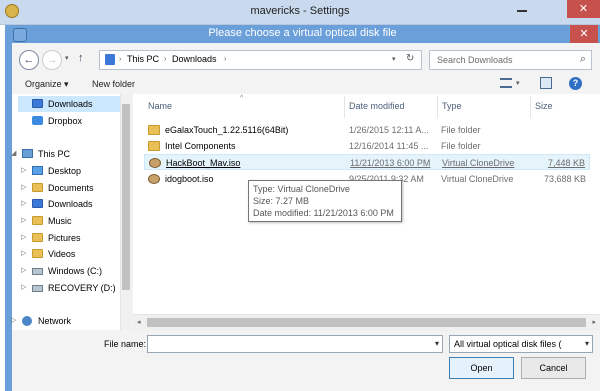  What do you see at coordinates (37, 120) in the screenshot?
I see `dropbox-icon` at bounding box center [37, 120].